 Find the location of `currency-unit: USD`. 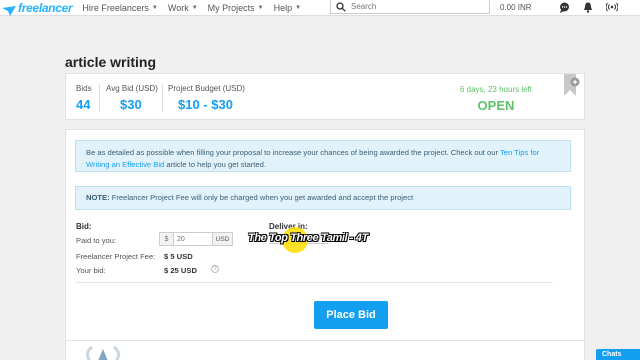

currency-unit: USD is located at coordinates (222, 239).